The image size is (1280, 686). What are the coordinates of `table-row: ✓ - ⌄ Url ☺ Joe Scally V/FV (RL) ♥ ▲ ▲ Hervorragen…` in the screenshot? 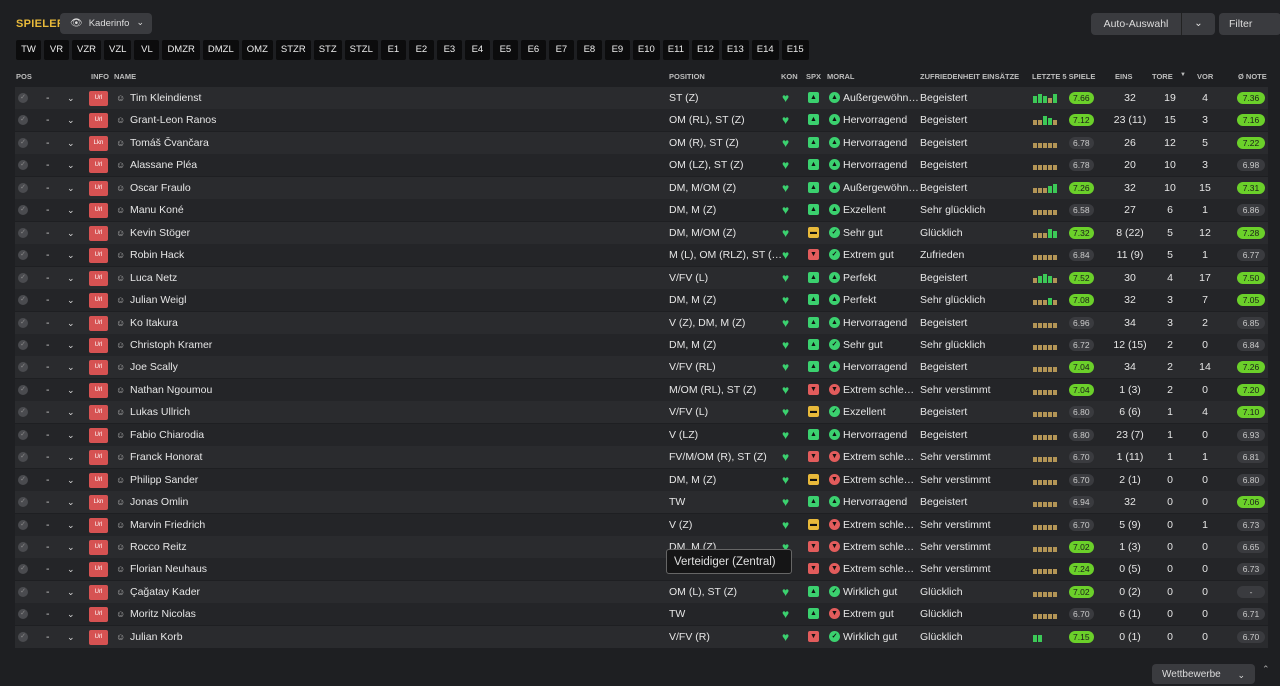 It's located at (641, 367).